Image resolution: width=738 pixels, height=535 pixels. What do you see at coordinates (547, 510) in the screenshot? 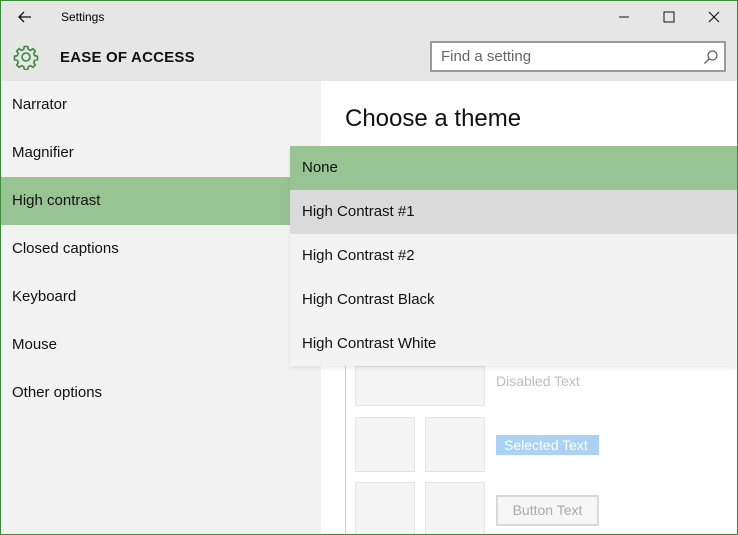
I see `preview-button-text: Button Text` at bounding box center [547, 510].